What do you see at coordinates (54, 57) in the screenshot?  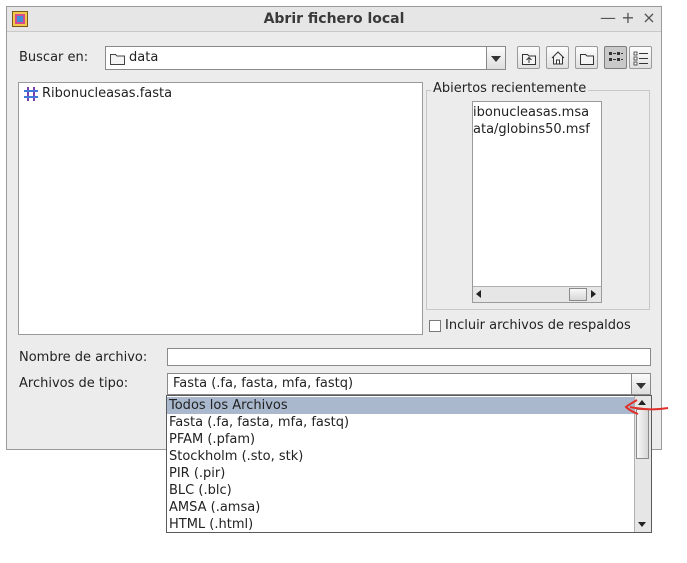 I see `lookin-label: Buscar en:` at bounding box center [54, 57].